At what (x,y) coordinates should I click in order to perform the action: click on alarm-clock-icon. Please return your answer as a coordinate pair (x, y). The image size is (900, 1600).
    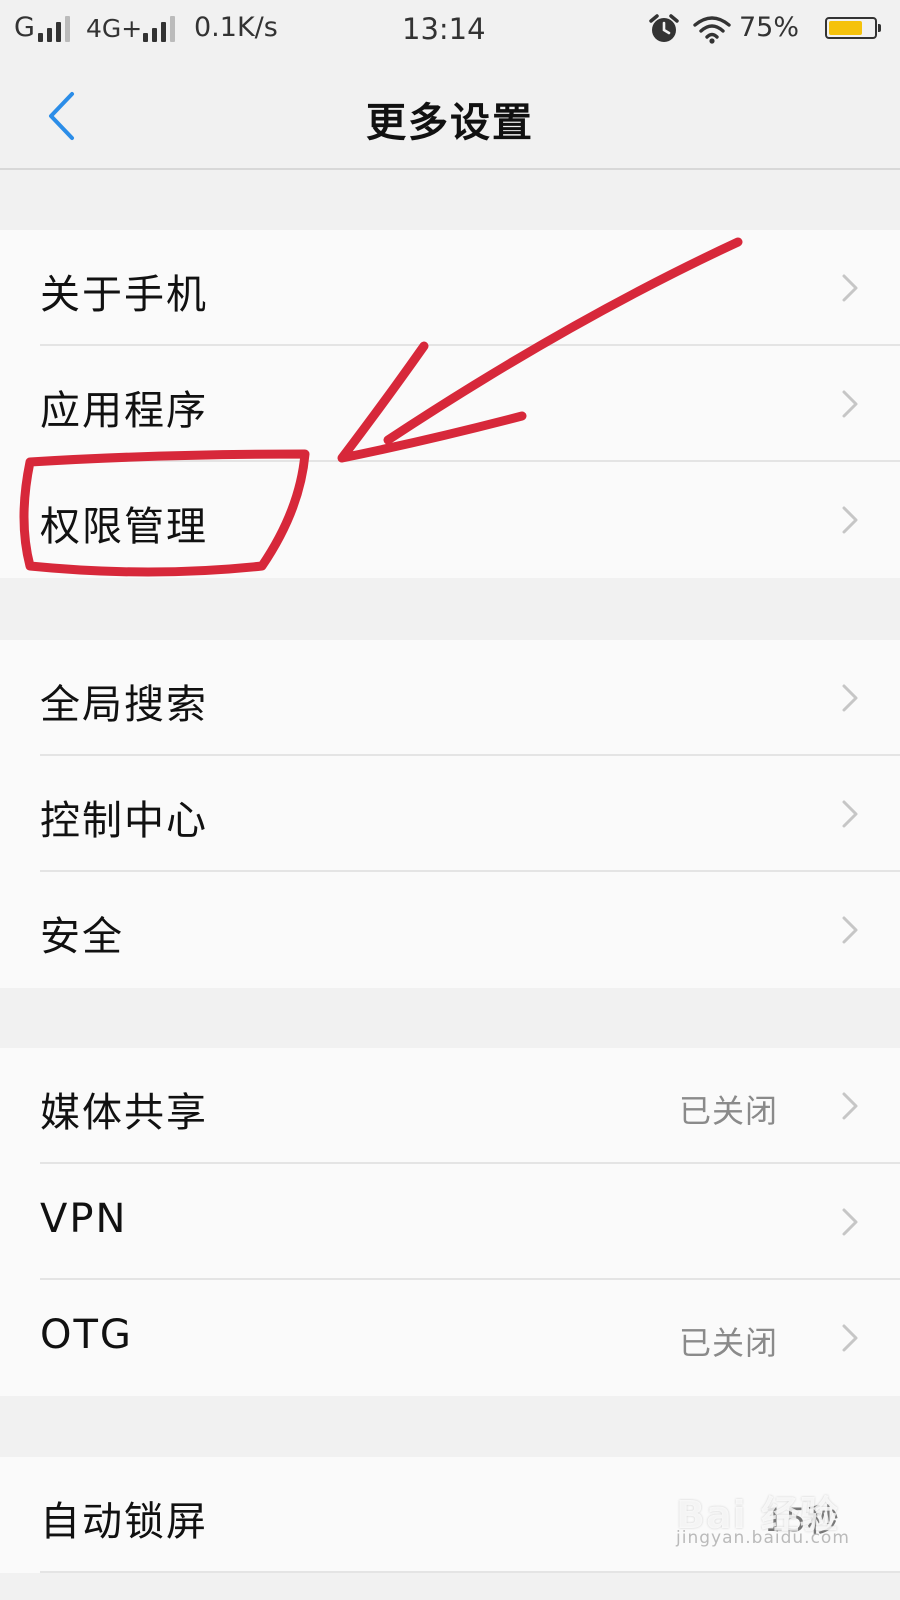
    Looking at the image, I should click on (664, 28).